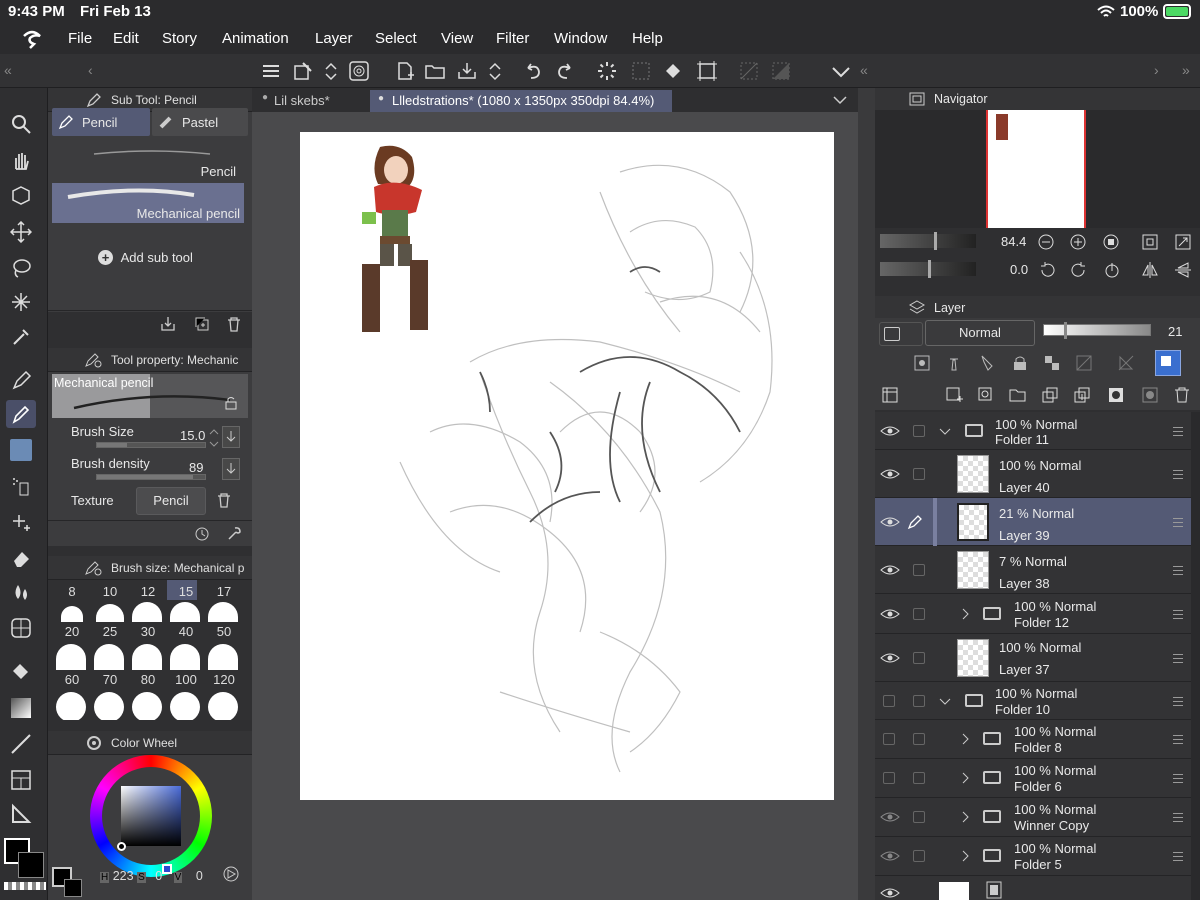 This screenshot has height=900, width=1200. Describe the element at coordinates (334, 38) in the screenshot. I see `menu-layer: Layer` at that location.